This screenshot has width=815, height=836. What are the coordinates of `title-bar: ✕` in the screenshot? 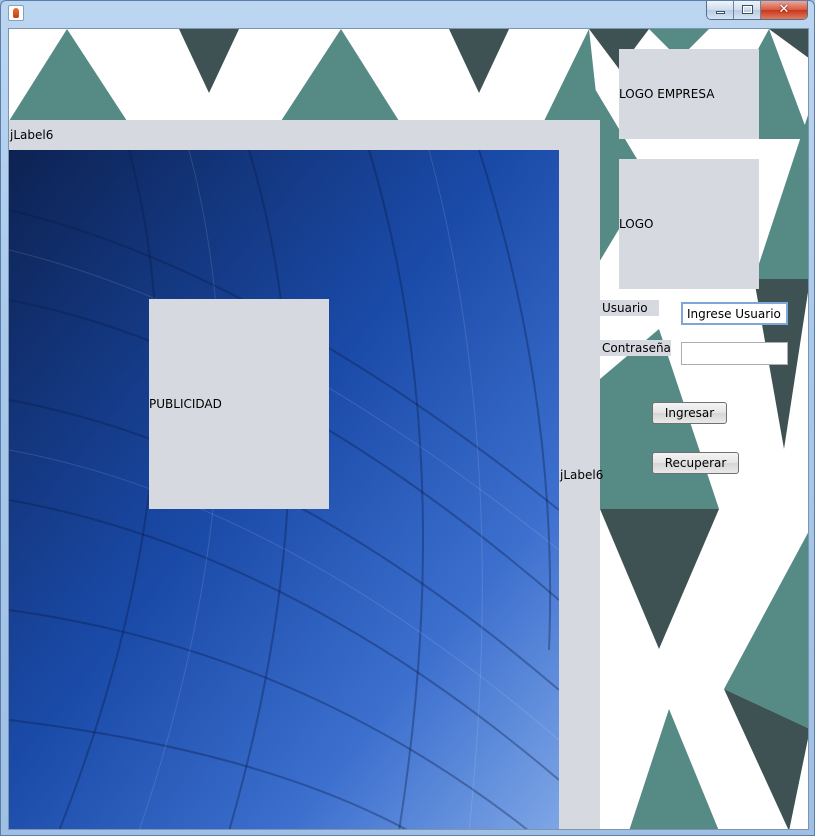 It's located at (407, 14).